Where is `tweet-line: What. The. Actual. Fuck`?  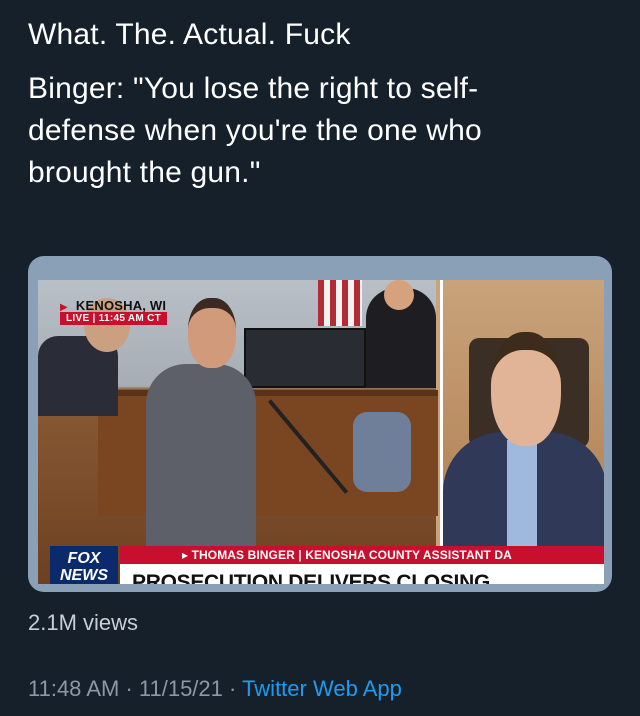 tweet-line: What. The. Actual. Fuck is located at coordinates (189, 34).